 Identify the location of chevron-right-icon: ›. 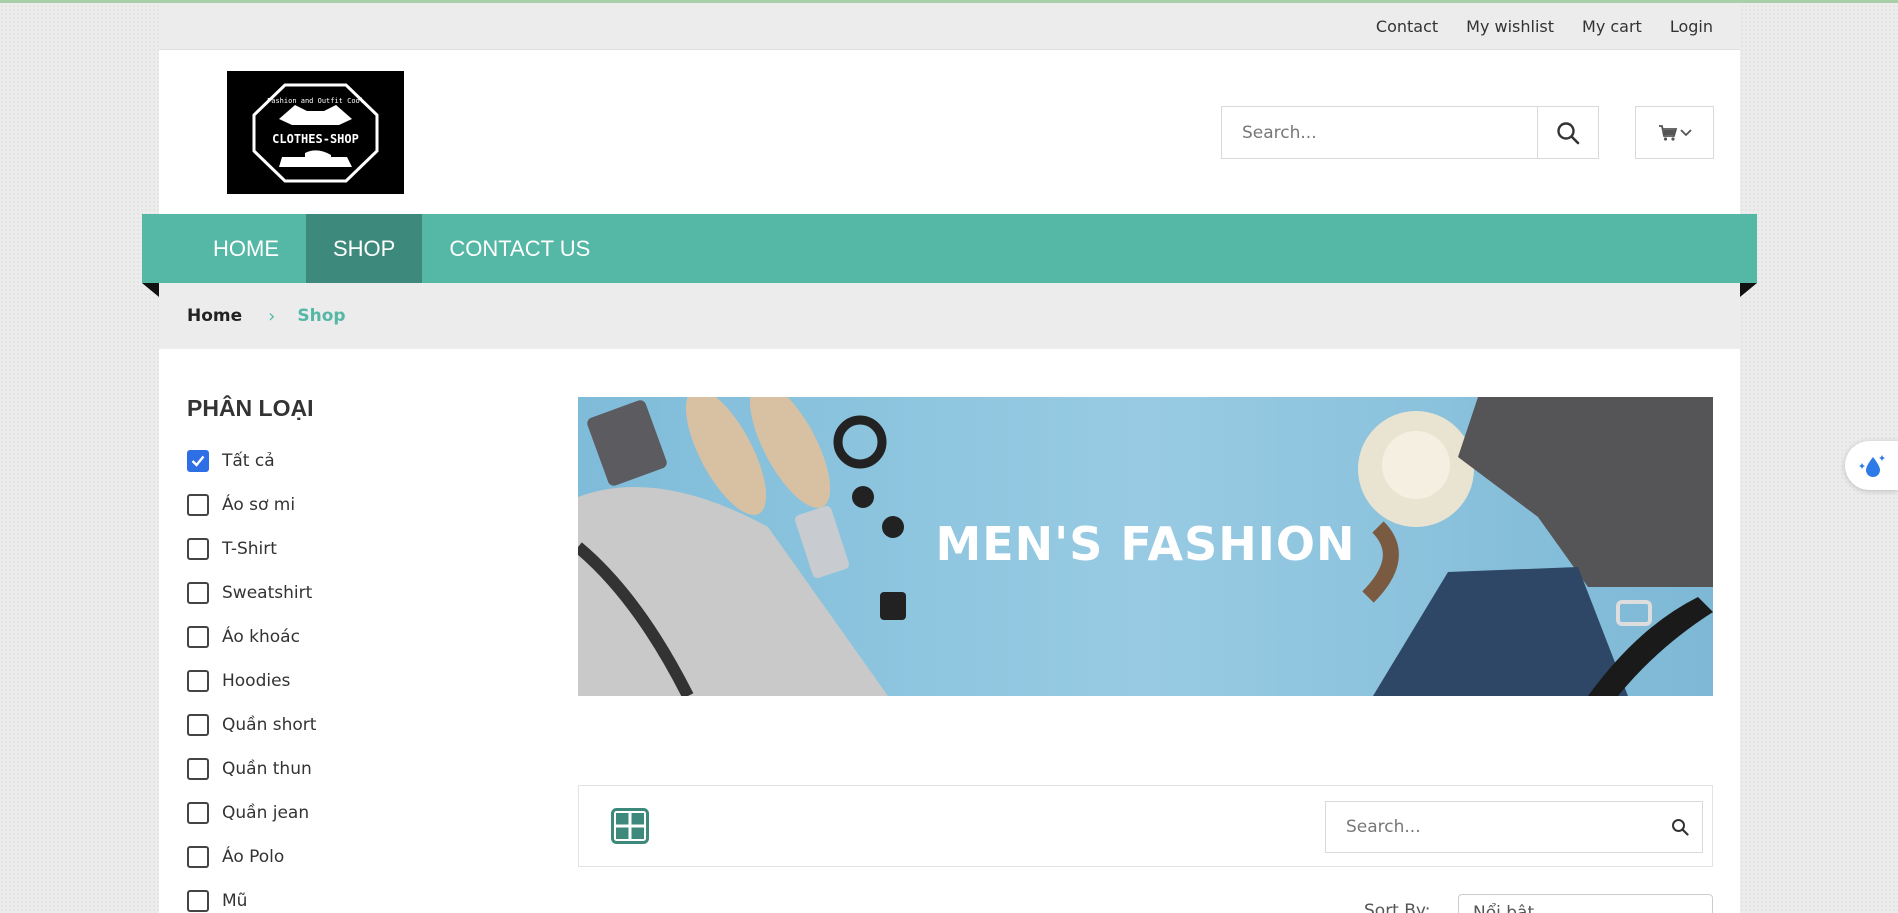
(272, 316).